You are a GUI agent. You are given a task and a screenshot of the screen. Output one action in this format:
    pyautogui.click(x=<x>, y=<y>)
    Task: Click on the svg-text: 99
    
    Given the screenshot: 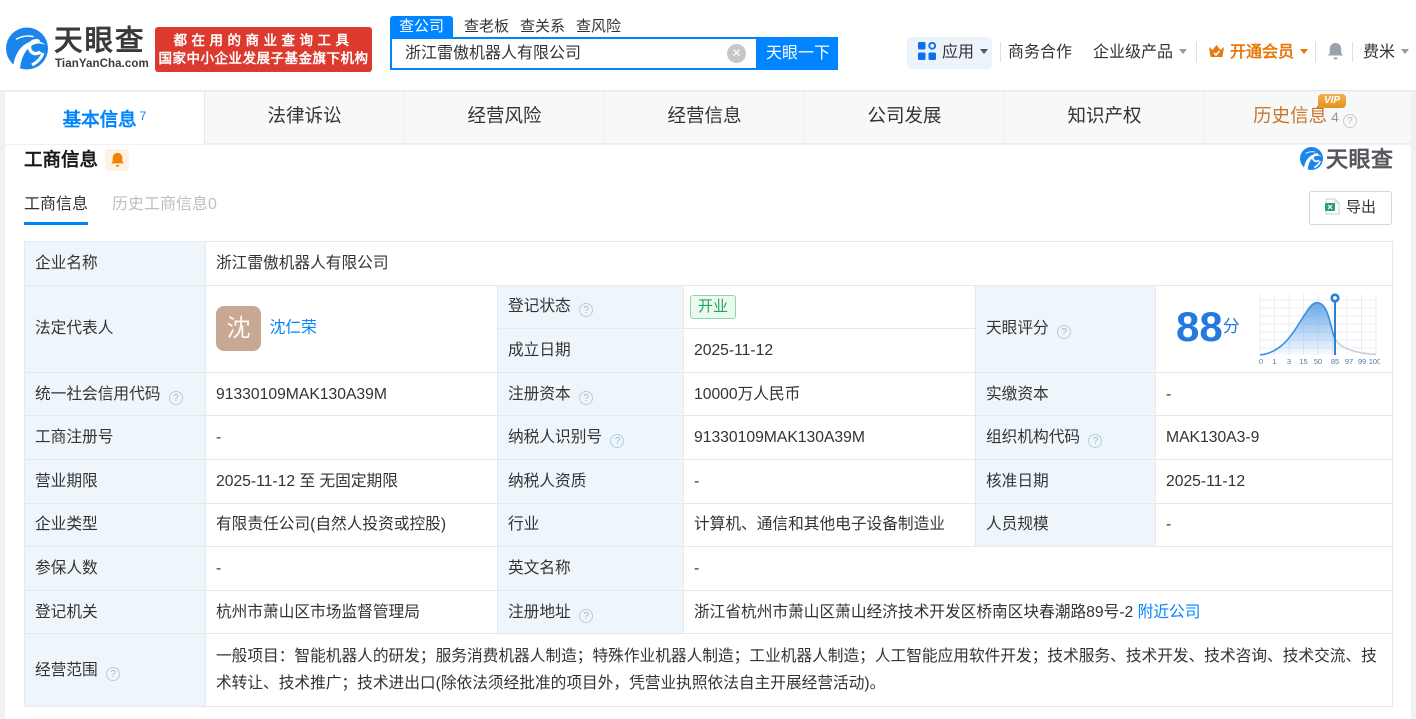 What is the action you would take?
    pyautogui.click(x=1362, y=361)
    